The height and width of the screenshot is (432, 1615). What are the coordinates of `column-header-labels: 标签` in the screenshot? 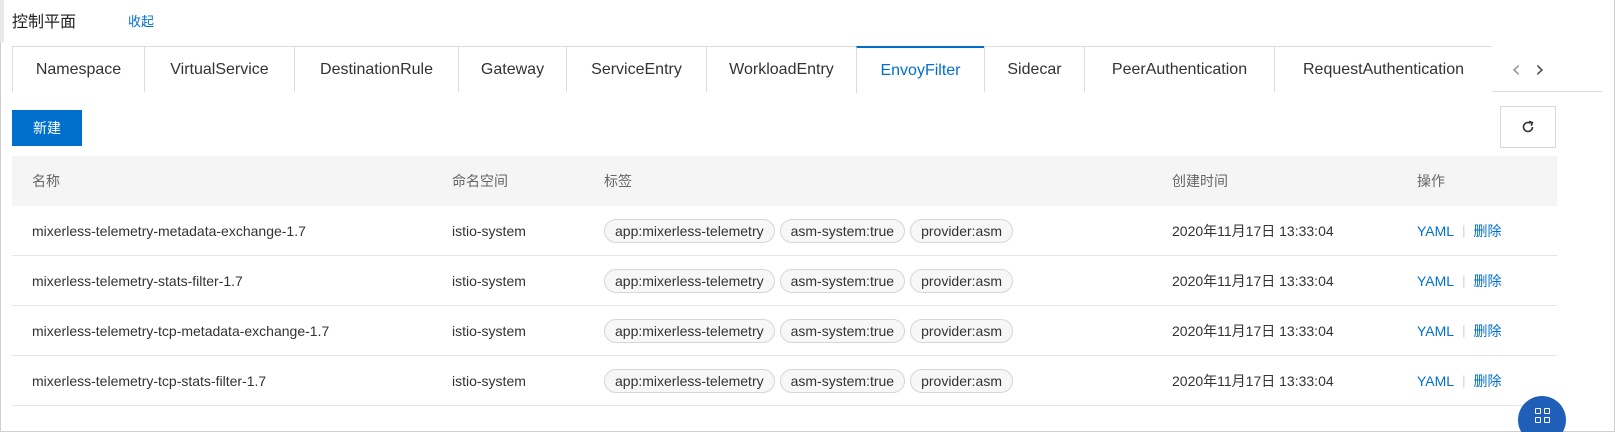 It's located at (618, 182).